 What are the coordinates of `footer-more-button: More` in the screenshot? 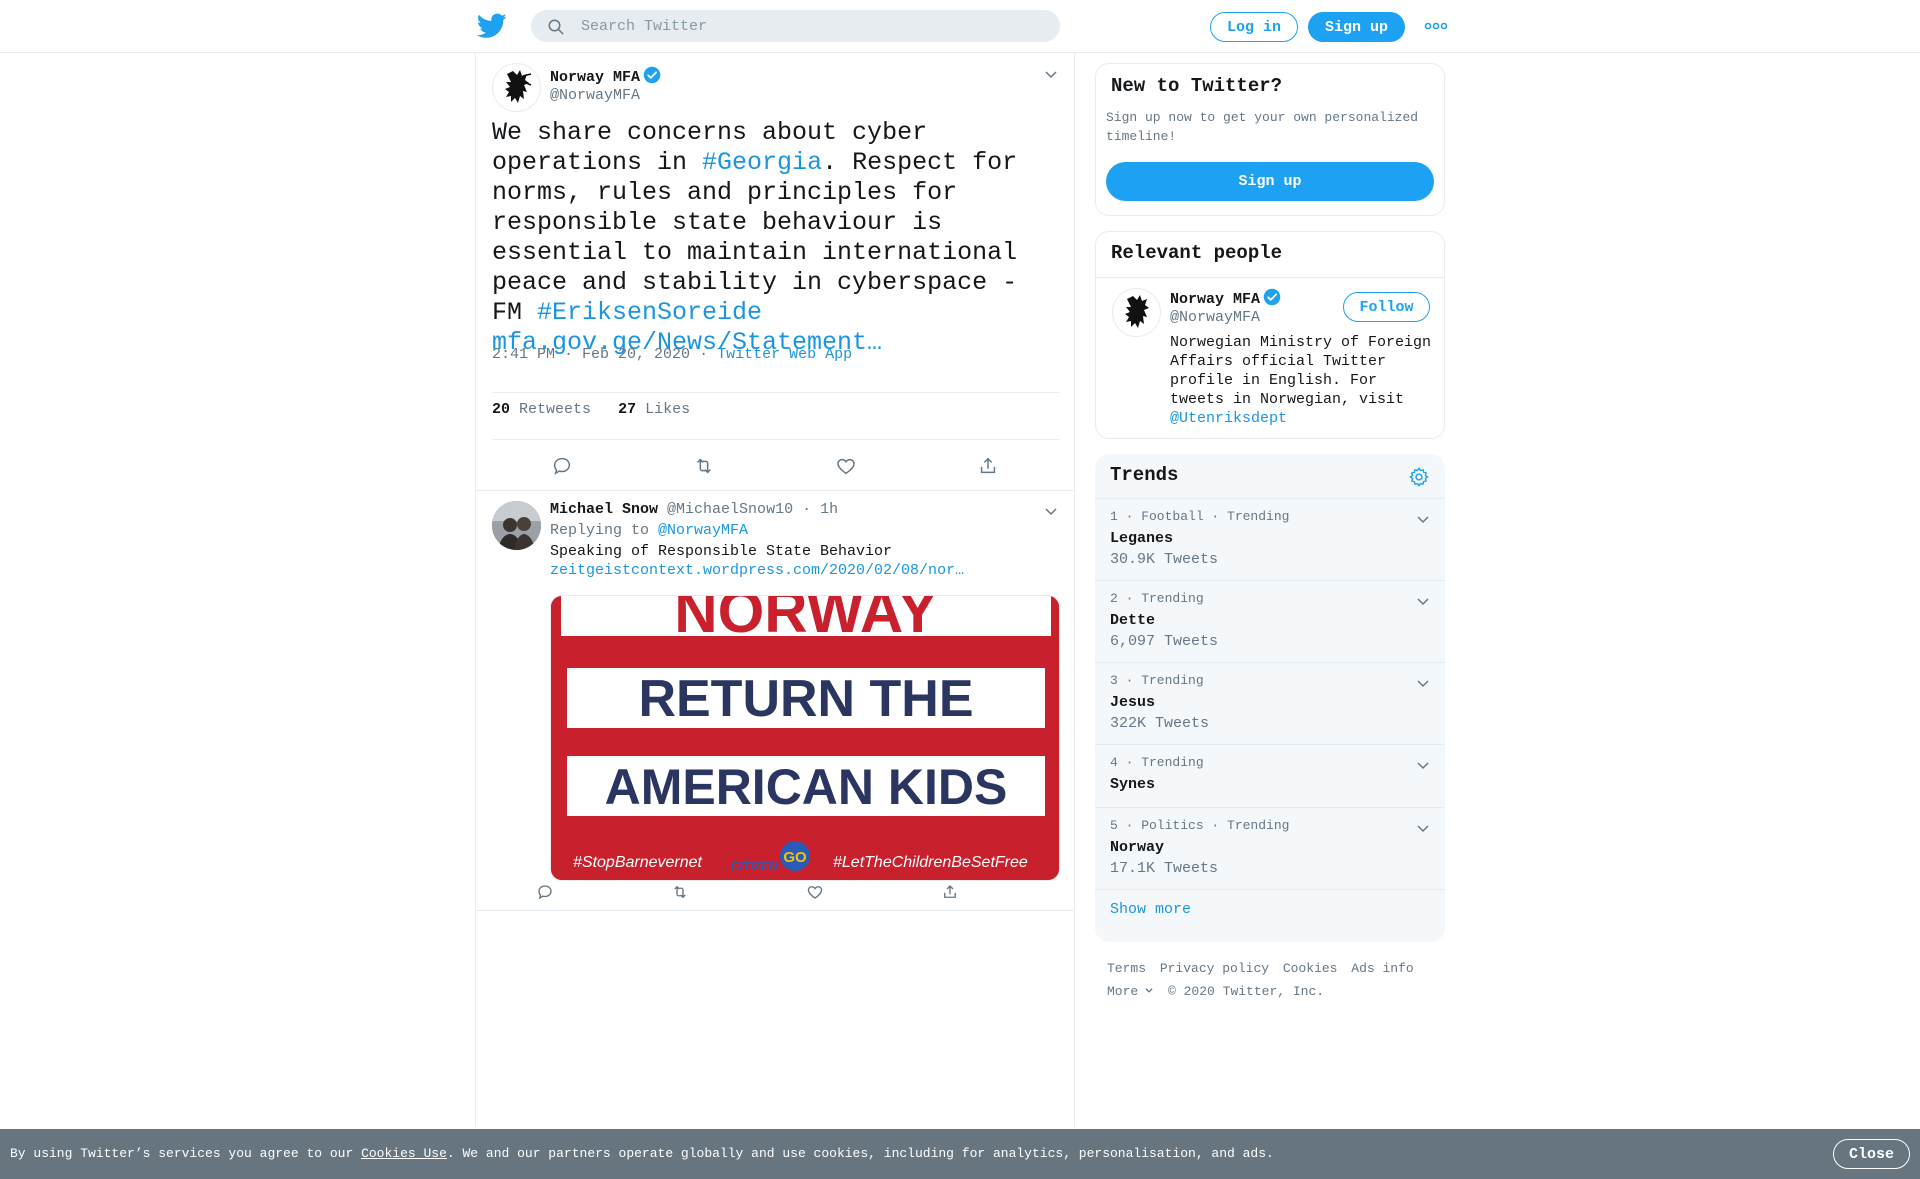 It's located at (1130, 991).